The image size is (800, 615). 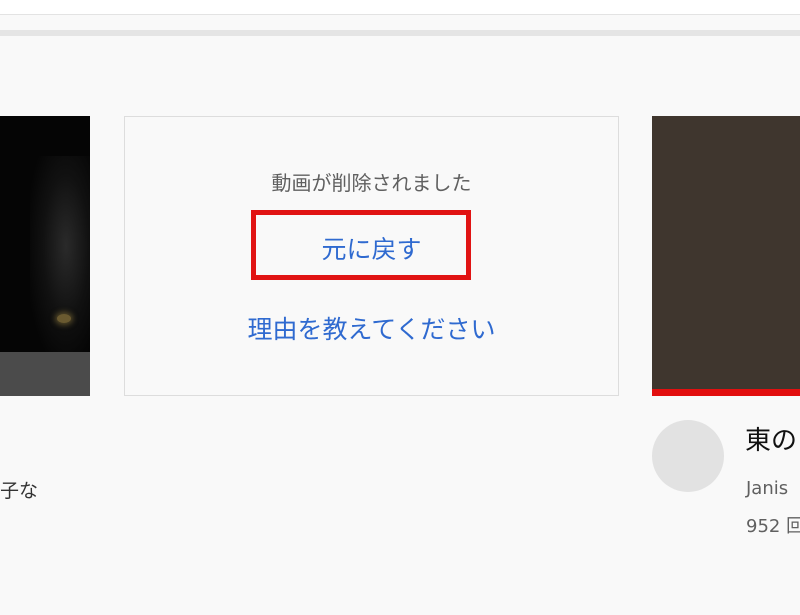 What do you see at coordinates (371, 328) in the screenshot?
I see `tell-us-why-link: 理由を教えてください` at bounding box center [371, 328].